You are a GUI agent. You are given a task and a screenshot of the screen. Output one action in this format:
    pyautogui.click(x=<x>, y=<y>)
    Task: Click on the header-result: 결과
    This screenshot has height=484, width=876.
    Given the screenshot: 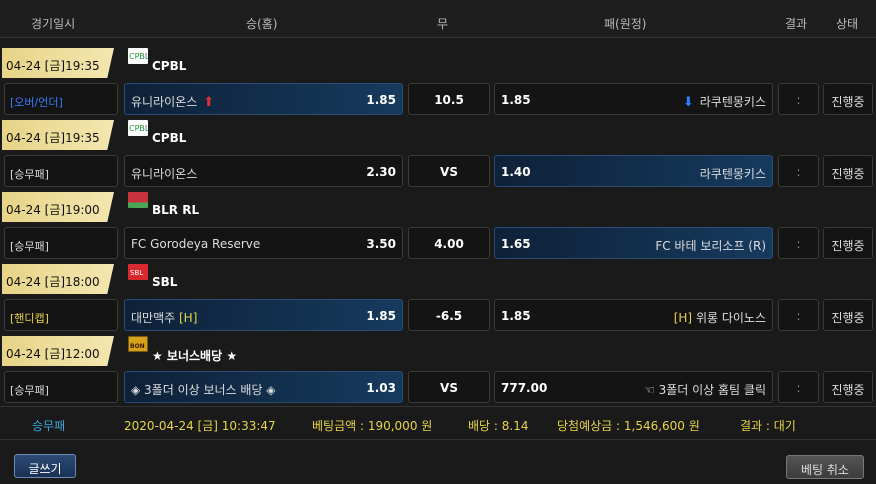 What is the action you would take?
    pyautogui.click(x=796, y=24)
    